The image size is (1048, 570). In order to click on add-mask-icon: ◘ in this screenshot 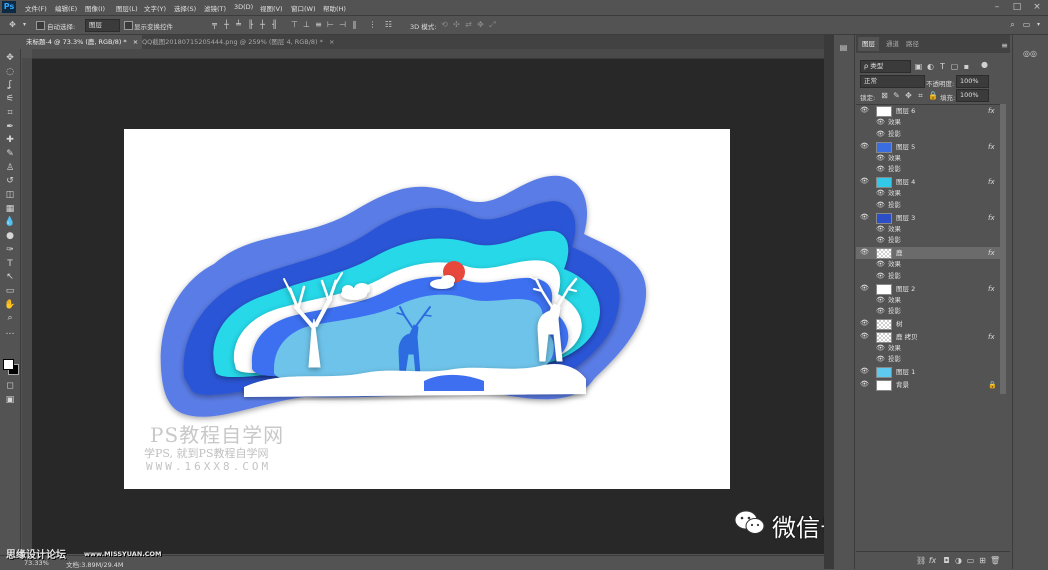, I will do `click(946, 560)`.